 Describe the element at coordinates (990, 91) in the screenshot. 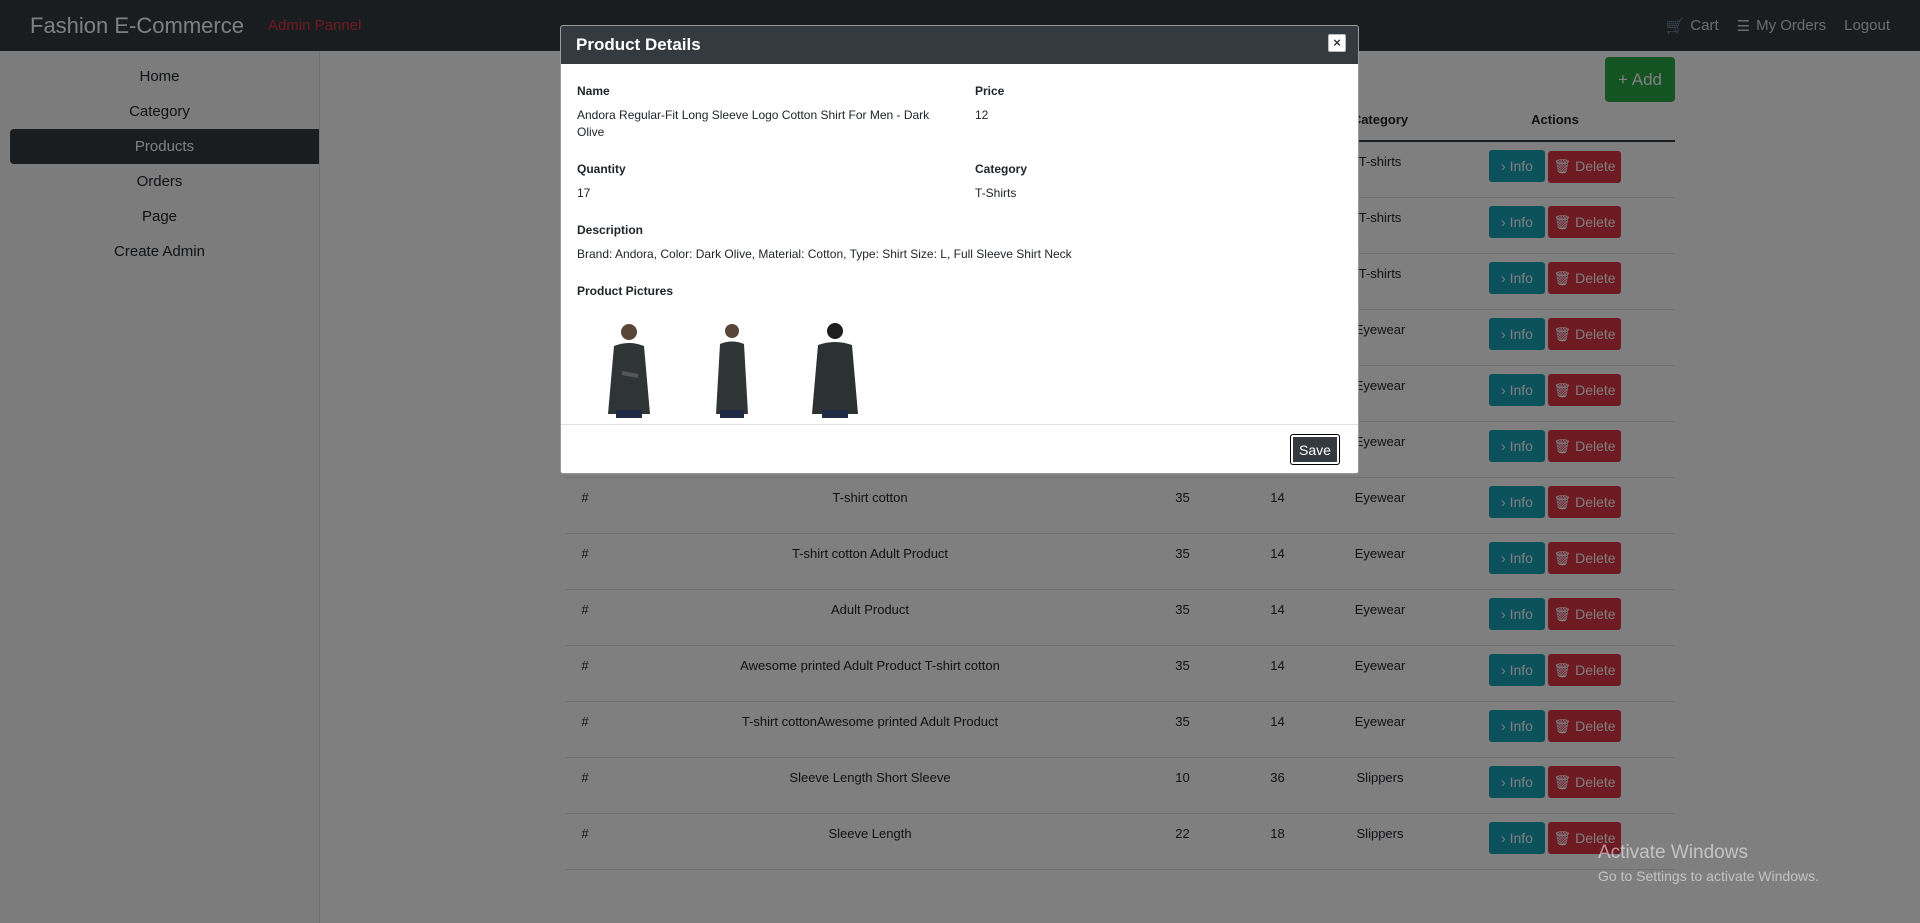

I see `price-label: Price` at that location.